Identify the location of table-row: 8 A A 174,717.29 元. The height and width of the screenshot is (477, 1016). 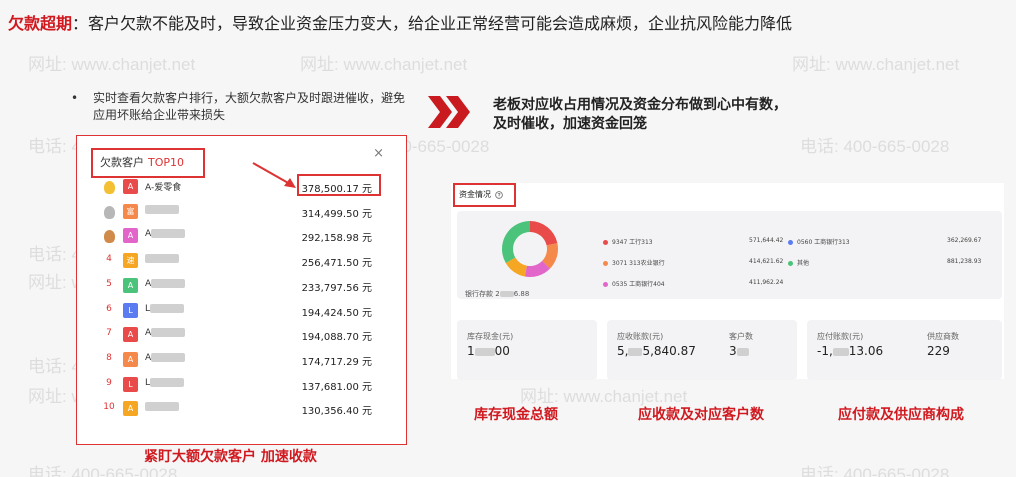
(242, 361).